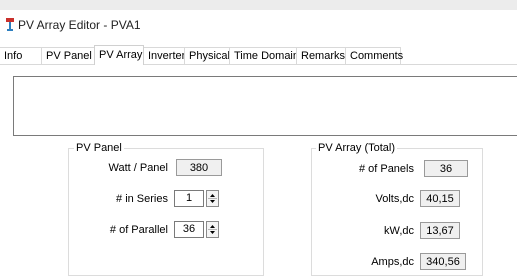 The height and width of the screenshot is (277, 517). What do you see at coordinates (440, 230) in the screenshot?
I see `kw-dc-value: 13,67` at bounding box center [440, 230].